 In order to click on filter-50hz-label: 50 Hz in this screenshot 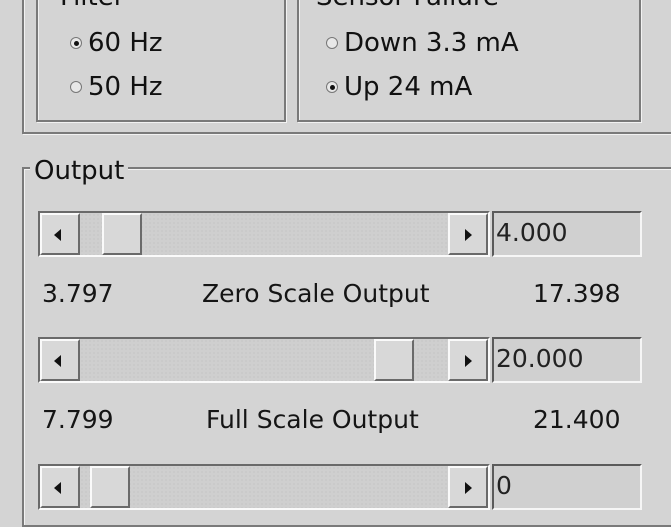, I will do `click(125, 87)`.